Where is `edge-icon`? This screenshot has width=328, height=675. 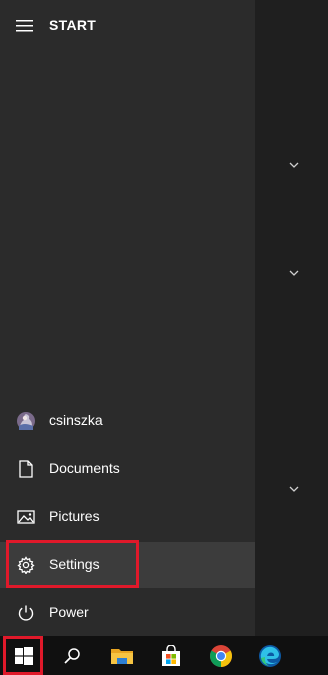 edge-icon is located at coordinates (270, 655).